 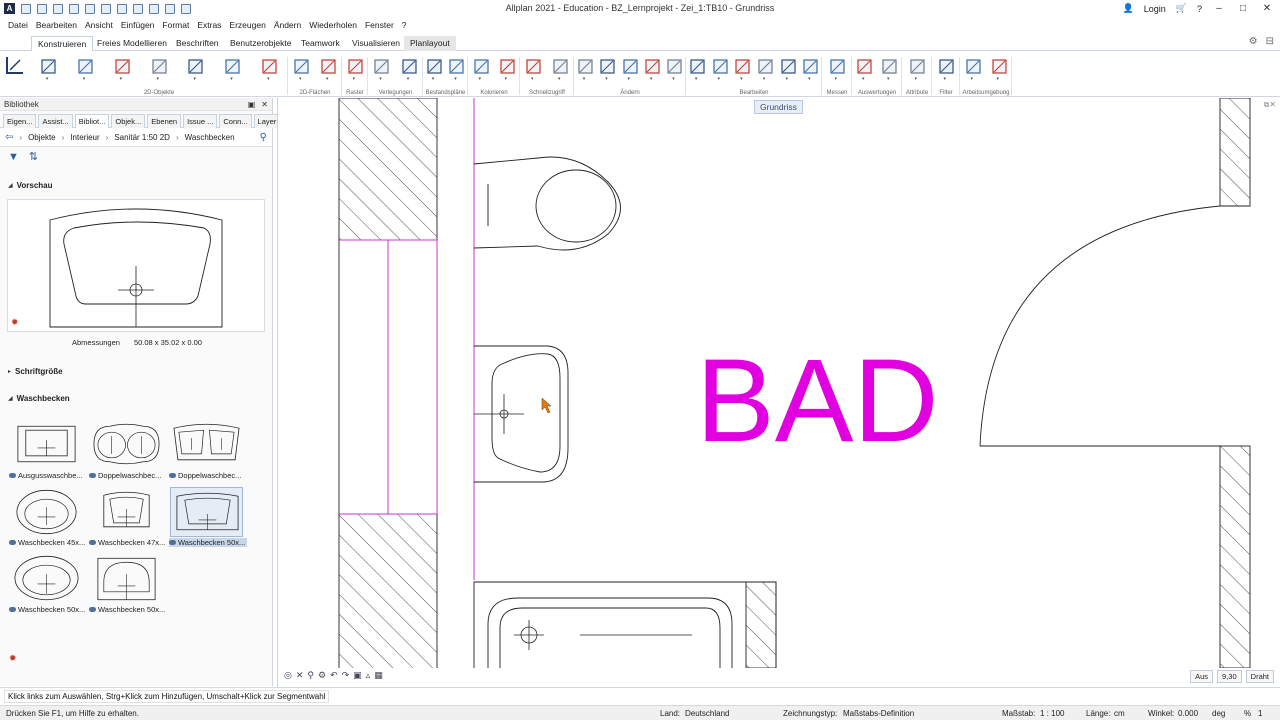 What do you see at coordinates (138, 8) in the screenshot?
I see `settings-icon` at bounding box center [138, 8].